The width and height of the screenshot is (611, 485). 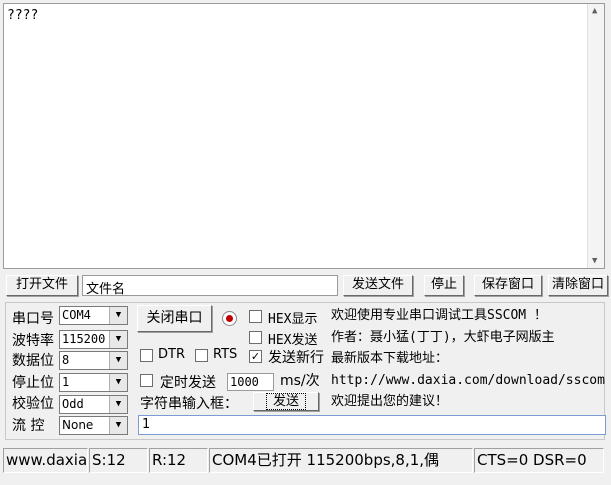 What do you see at coordinates (341, 460) in the screenshot?
I see `status-port-info: COM4已打开 115200bps,8,1,偶` at bounding box center [341, 460].